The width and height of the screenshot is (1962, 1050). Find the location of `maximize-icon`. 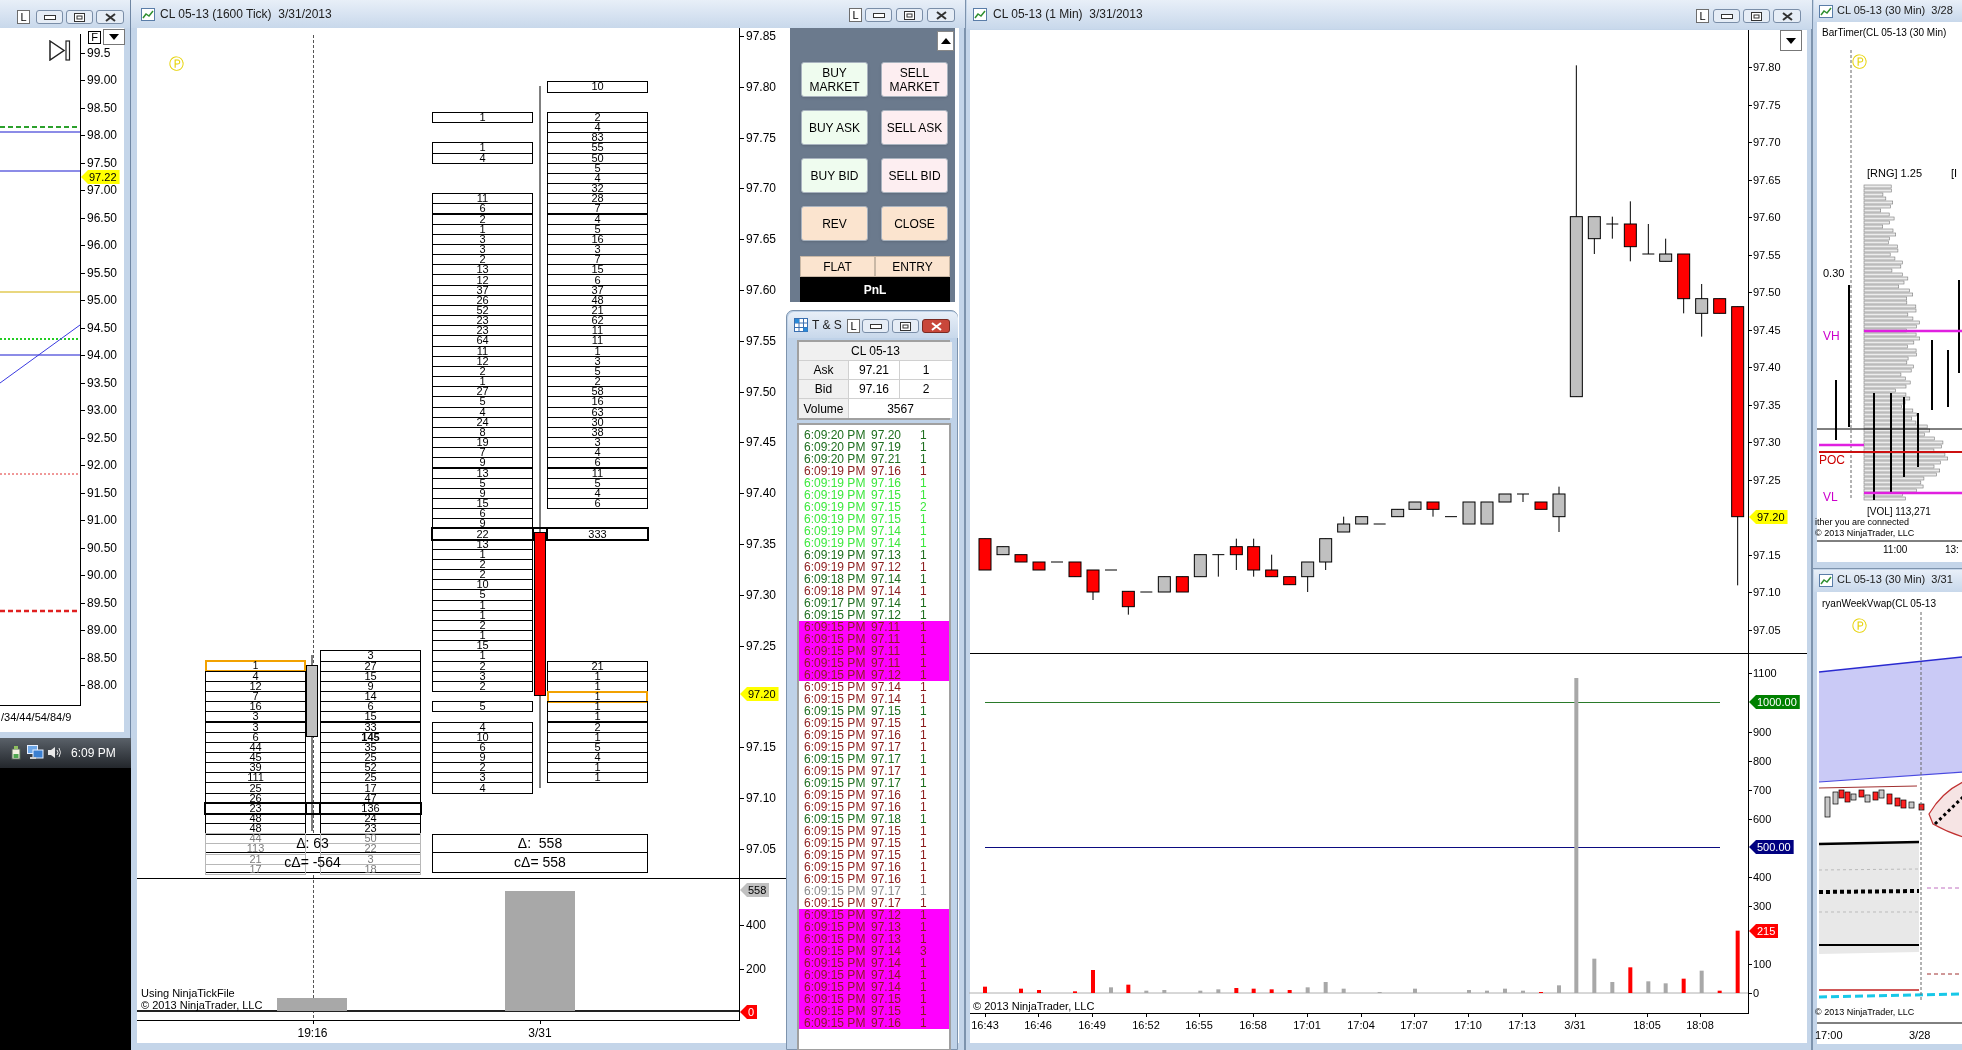

maximize-icon is located at coordinates (905, 326).